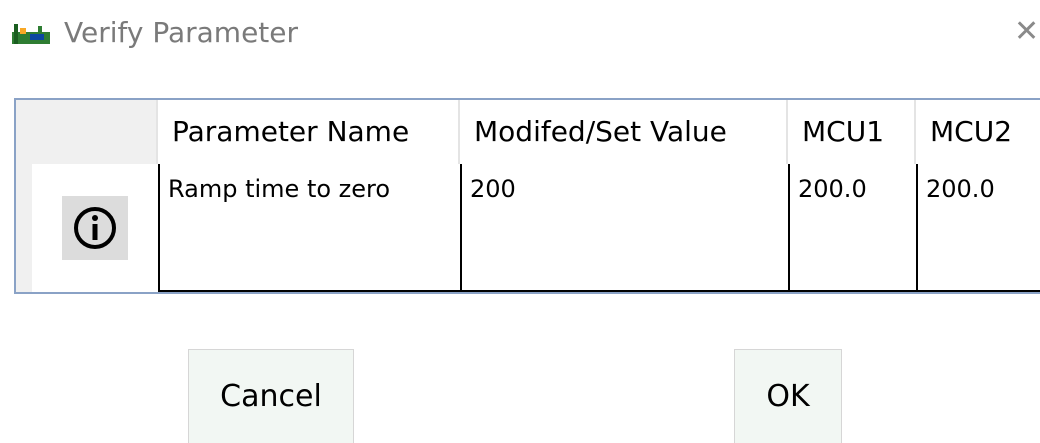  Describe the element at coordinates (852, 228) in the screenshot. I see `cell-mcu1: 200.0` at that location.